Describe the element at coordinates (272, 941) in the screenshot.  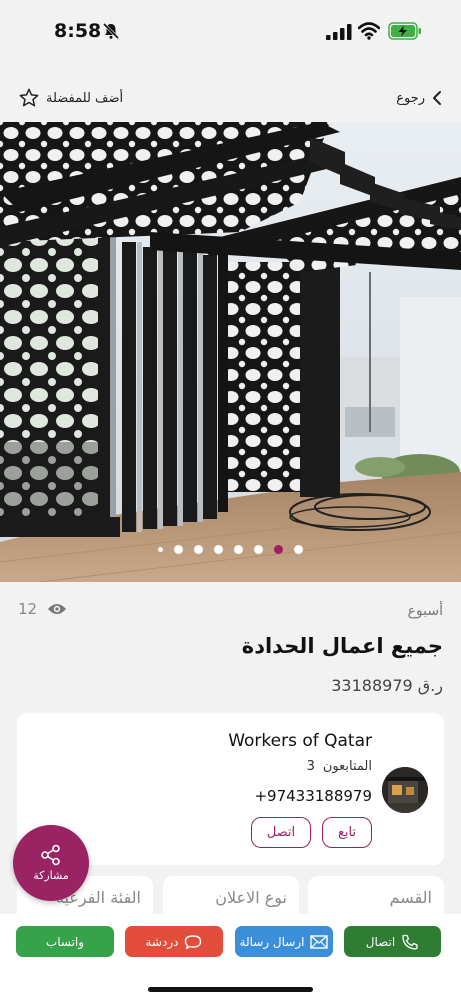
I see `send-message-label: ارسال رسالة` at that location.